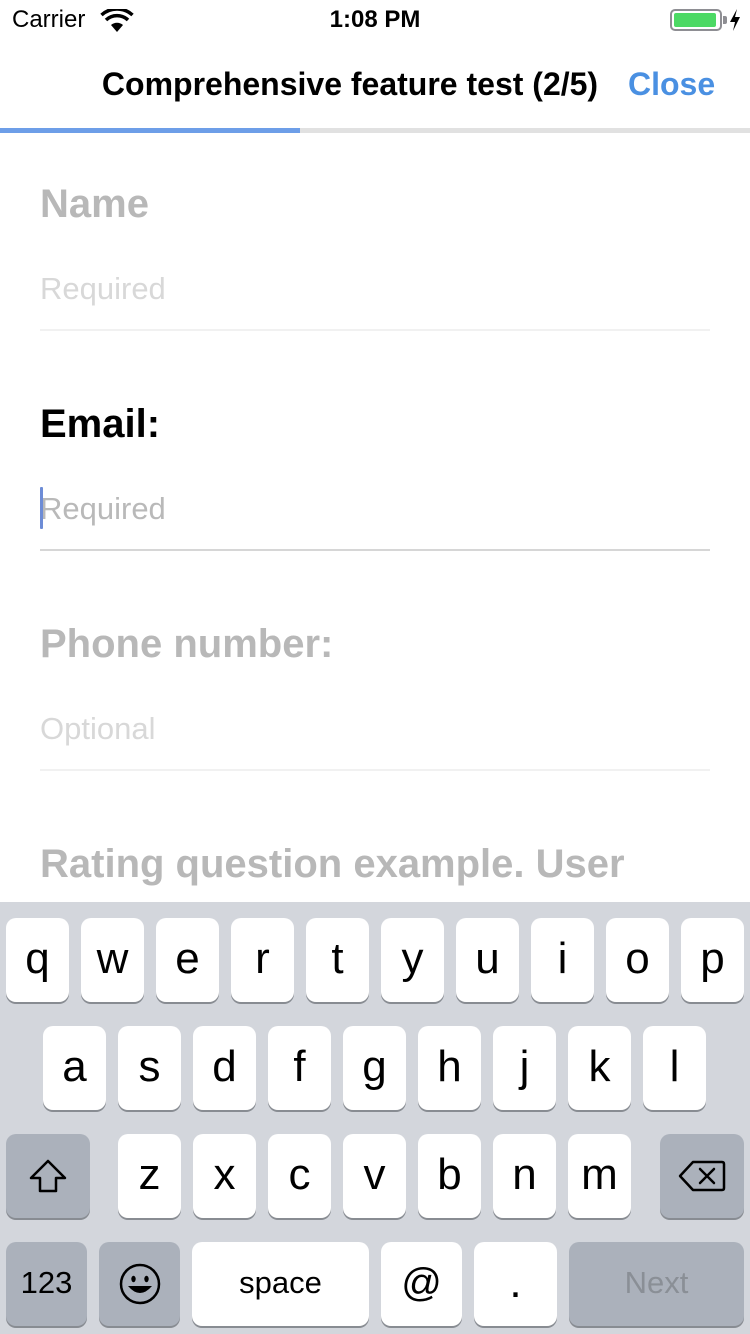 The image size is (750, 1334). Describe the element at coordinates (374, 1068) in the screenshot. I see `key-g: g` at that location.